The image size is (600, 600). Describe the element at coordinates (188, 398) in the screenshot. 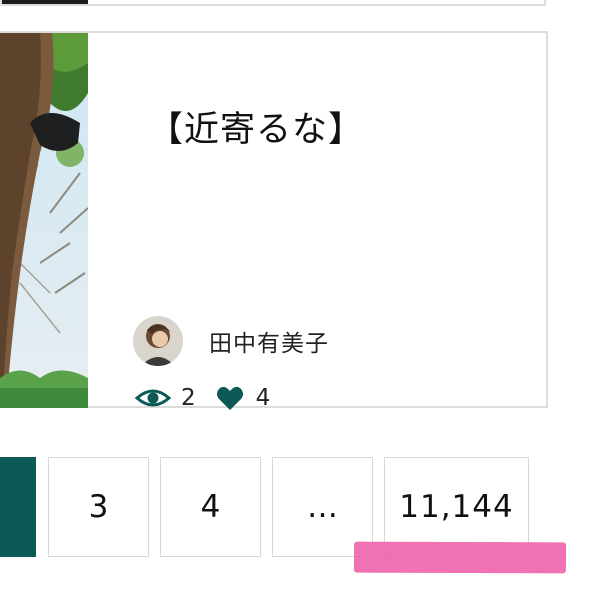

I see `views-count: 2` at that location.